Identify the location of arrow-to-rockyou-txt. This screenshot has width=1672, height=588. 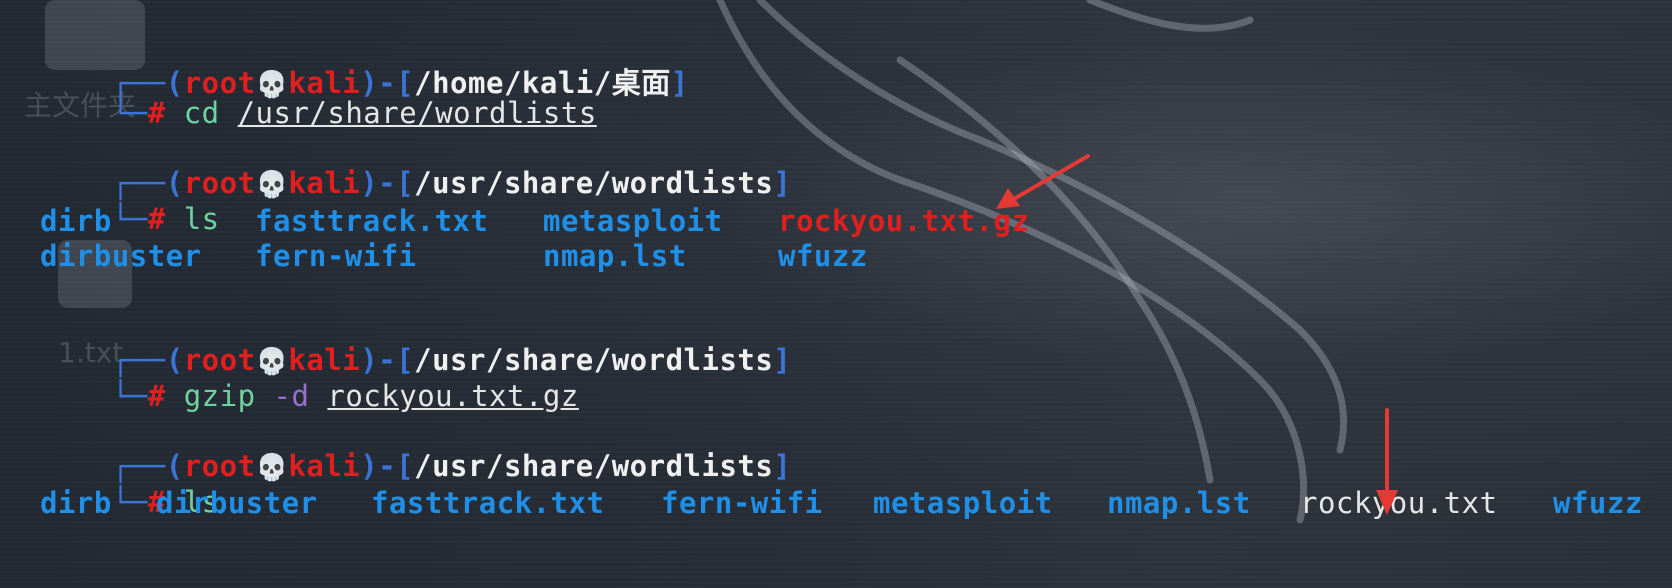
(1387, 461).